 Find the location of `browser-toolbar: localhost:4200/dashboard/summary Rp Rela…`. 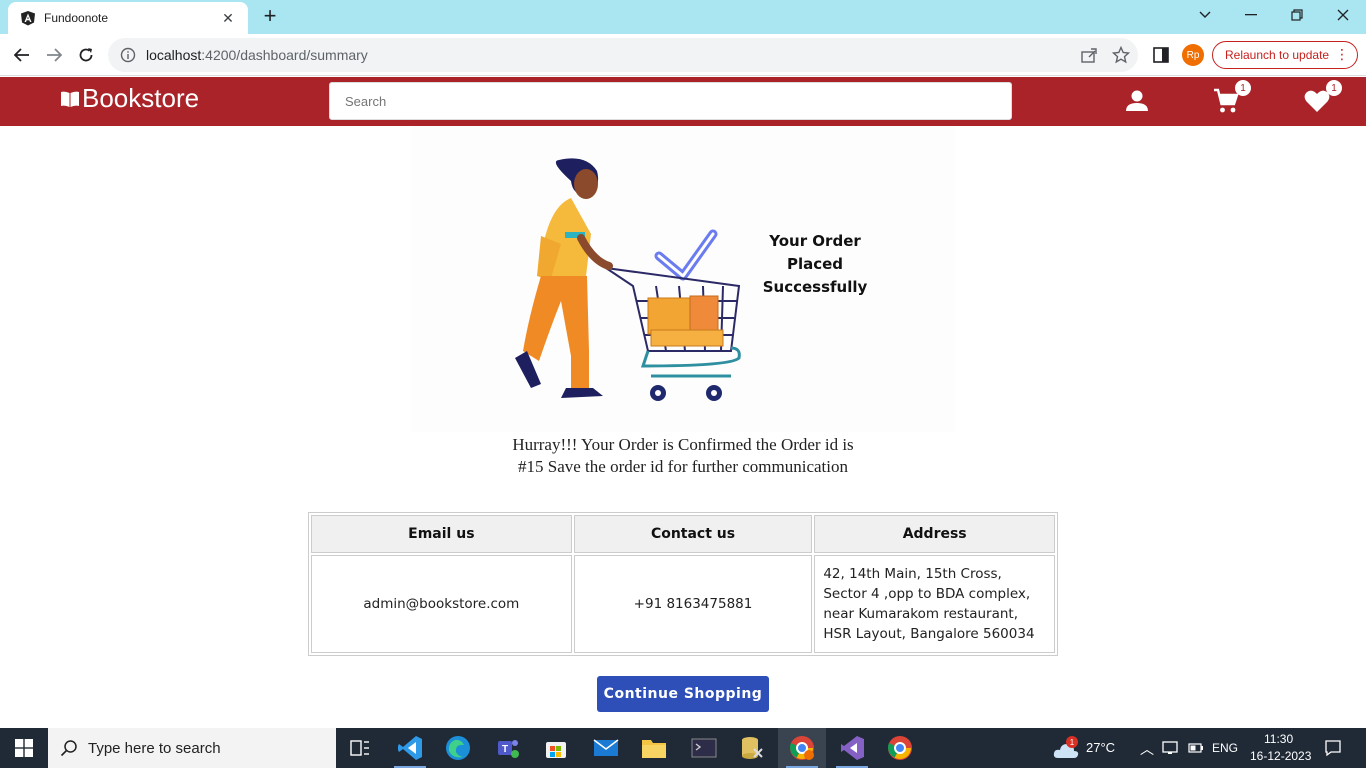

browser-toolbar: localhost:4200/dashboard/summary Rp Rela… is located at coordinates (683, 55).